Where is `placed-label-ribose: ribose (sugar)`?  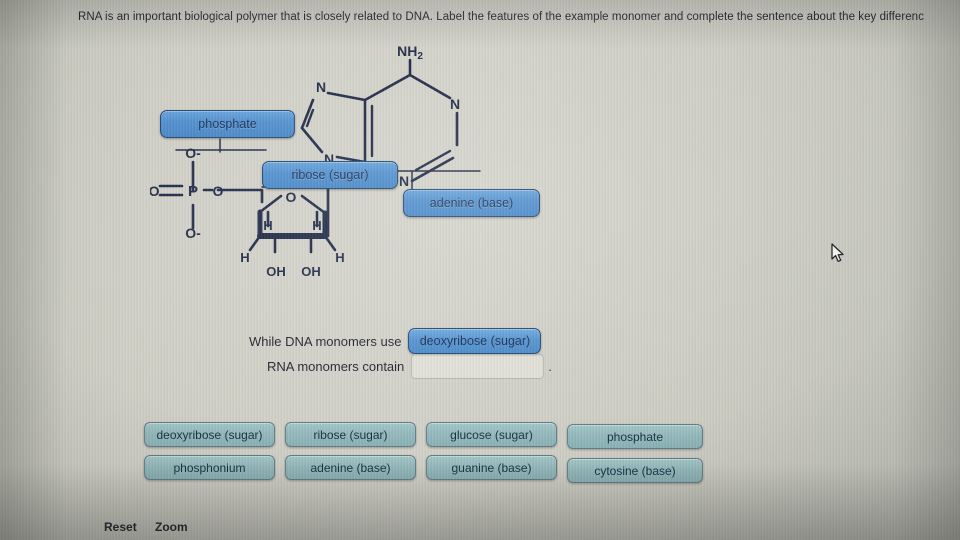 placed-label-ribose: ribose (sugar) is located at coordinates (330, 175).